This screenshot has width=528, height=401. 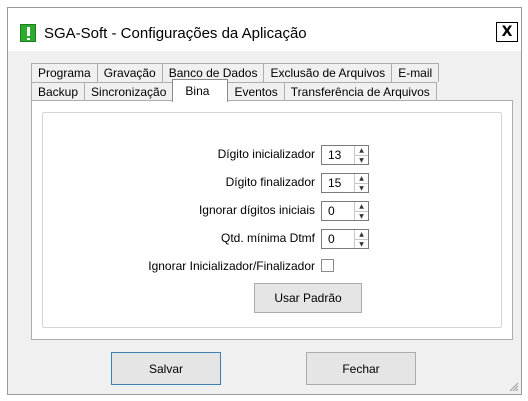 I want to click on tab-gravacao: Gravação, so click(x=129, y=72).